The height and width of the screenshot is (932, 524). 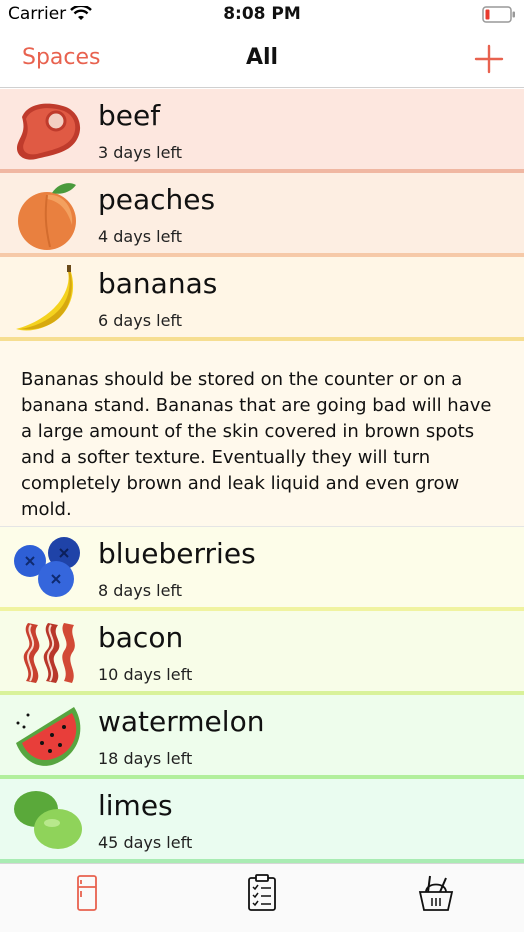 I want to click on list-item-peaches: peaches 4 days left, so click(x=262, y=215).